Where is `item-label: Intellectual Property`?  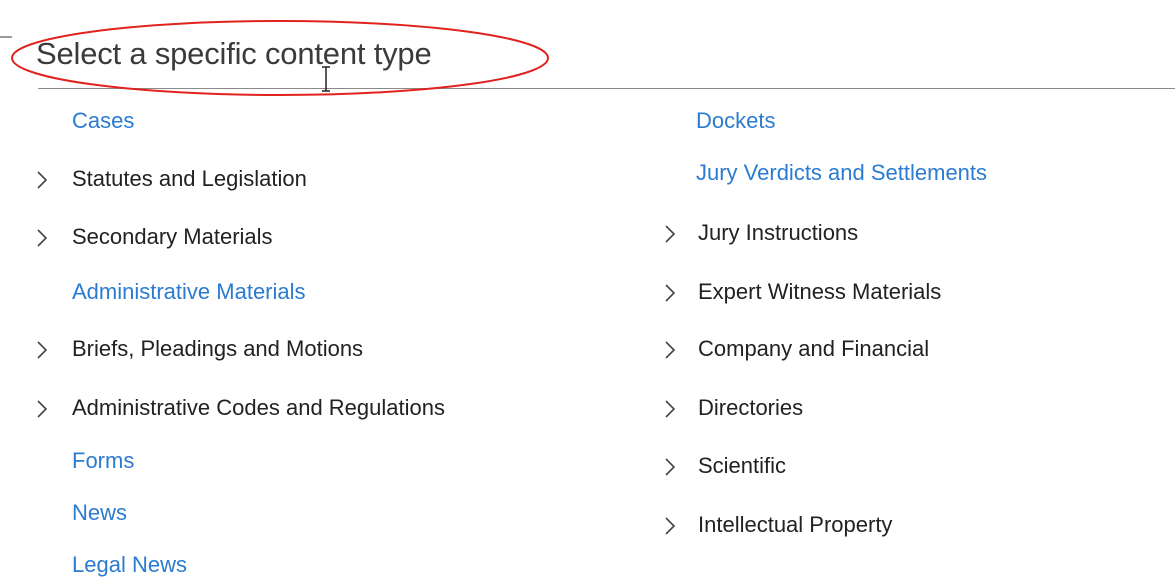 item-label: Intellectual Property is located at coordinates (795, 524).